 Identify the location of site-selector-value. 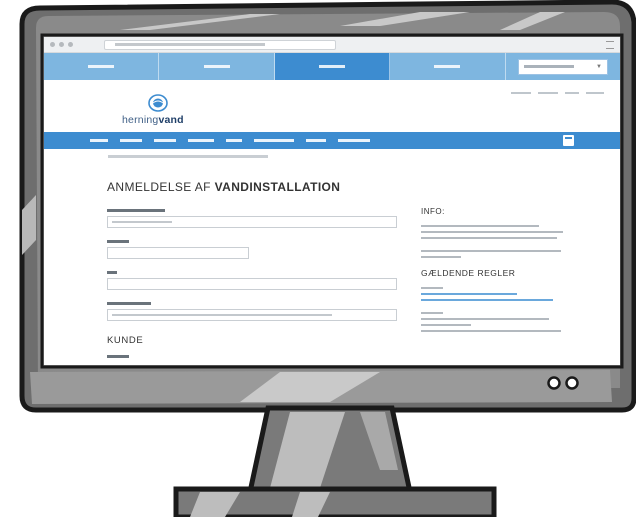
(549, 66).